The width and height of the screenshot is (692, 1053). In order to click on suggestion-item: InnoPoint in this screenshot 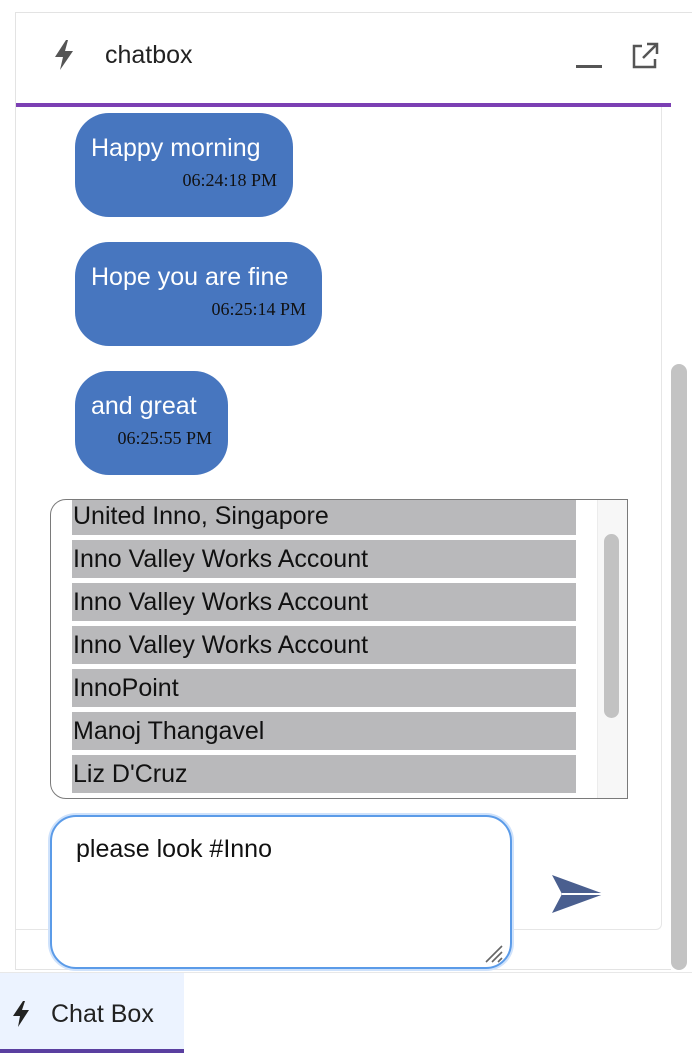, I will do `click(324, 688)`.